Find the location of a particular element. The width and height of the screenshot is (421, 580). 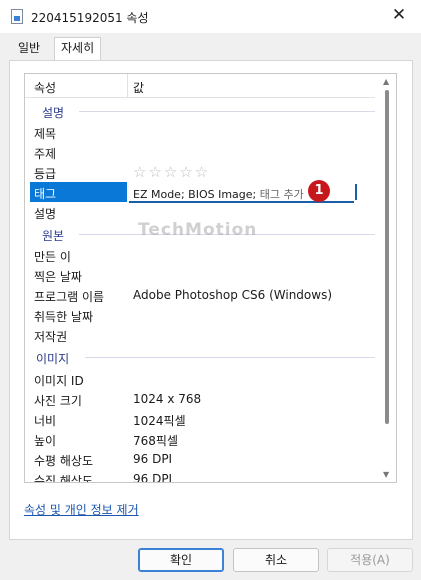

row-dimensions: 사진 크기 1024 x 768 is located at coordinates (200, 399).